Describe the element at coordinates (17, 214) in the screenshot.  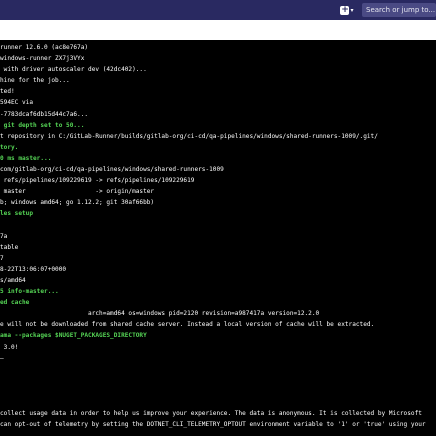
I see `log-line: les setup` at that location.